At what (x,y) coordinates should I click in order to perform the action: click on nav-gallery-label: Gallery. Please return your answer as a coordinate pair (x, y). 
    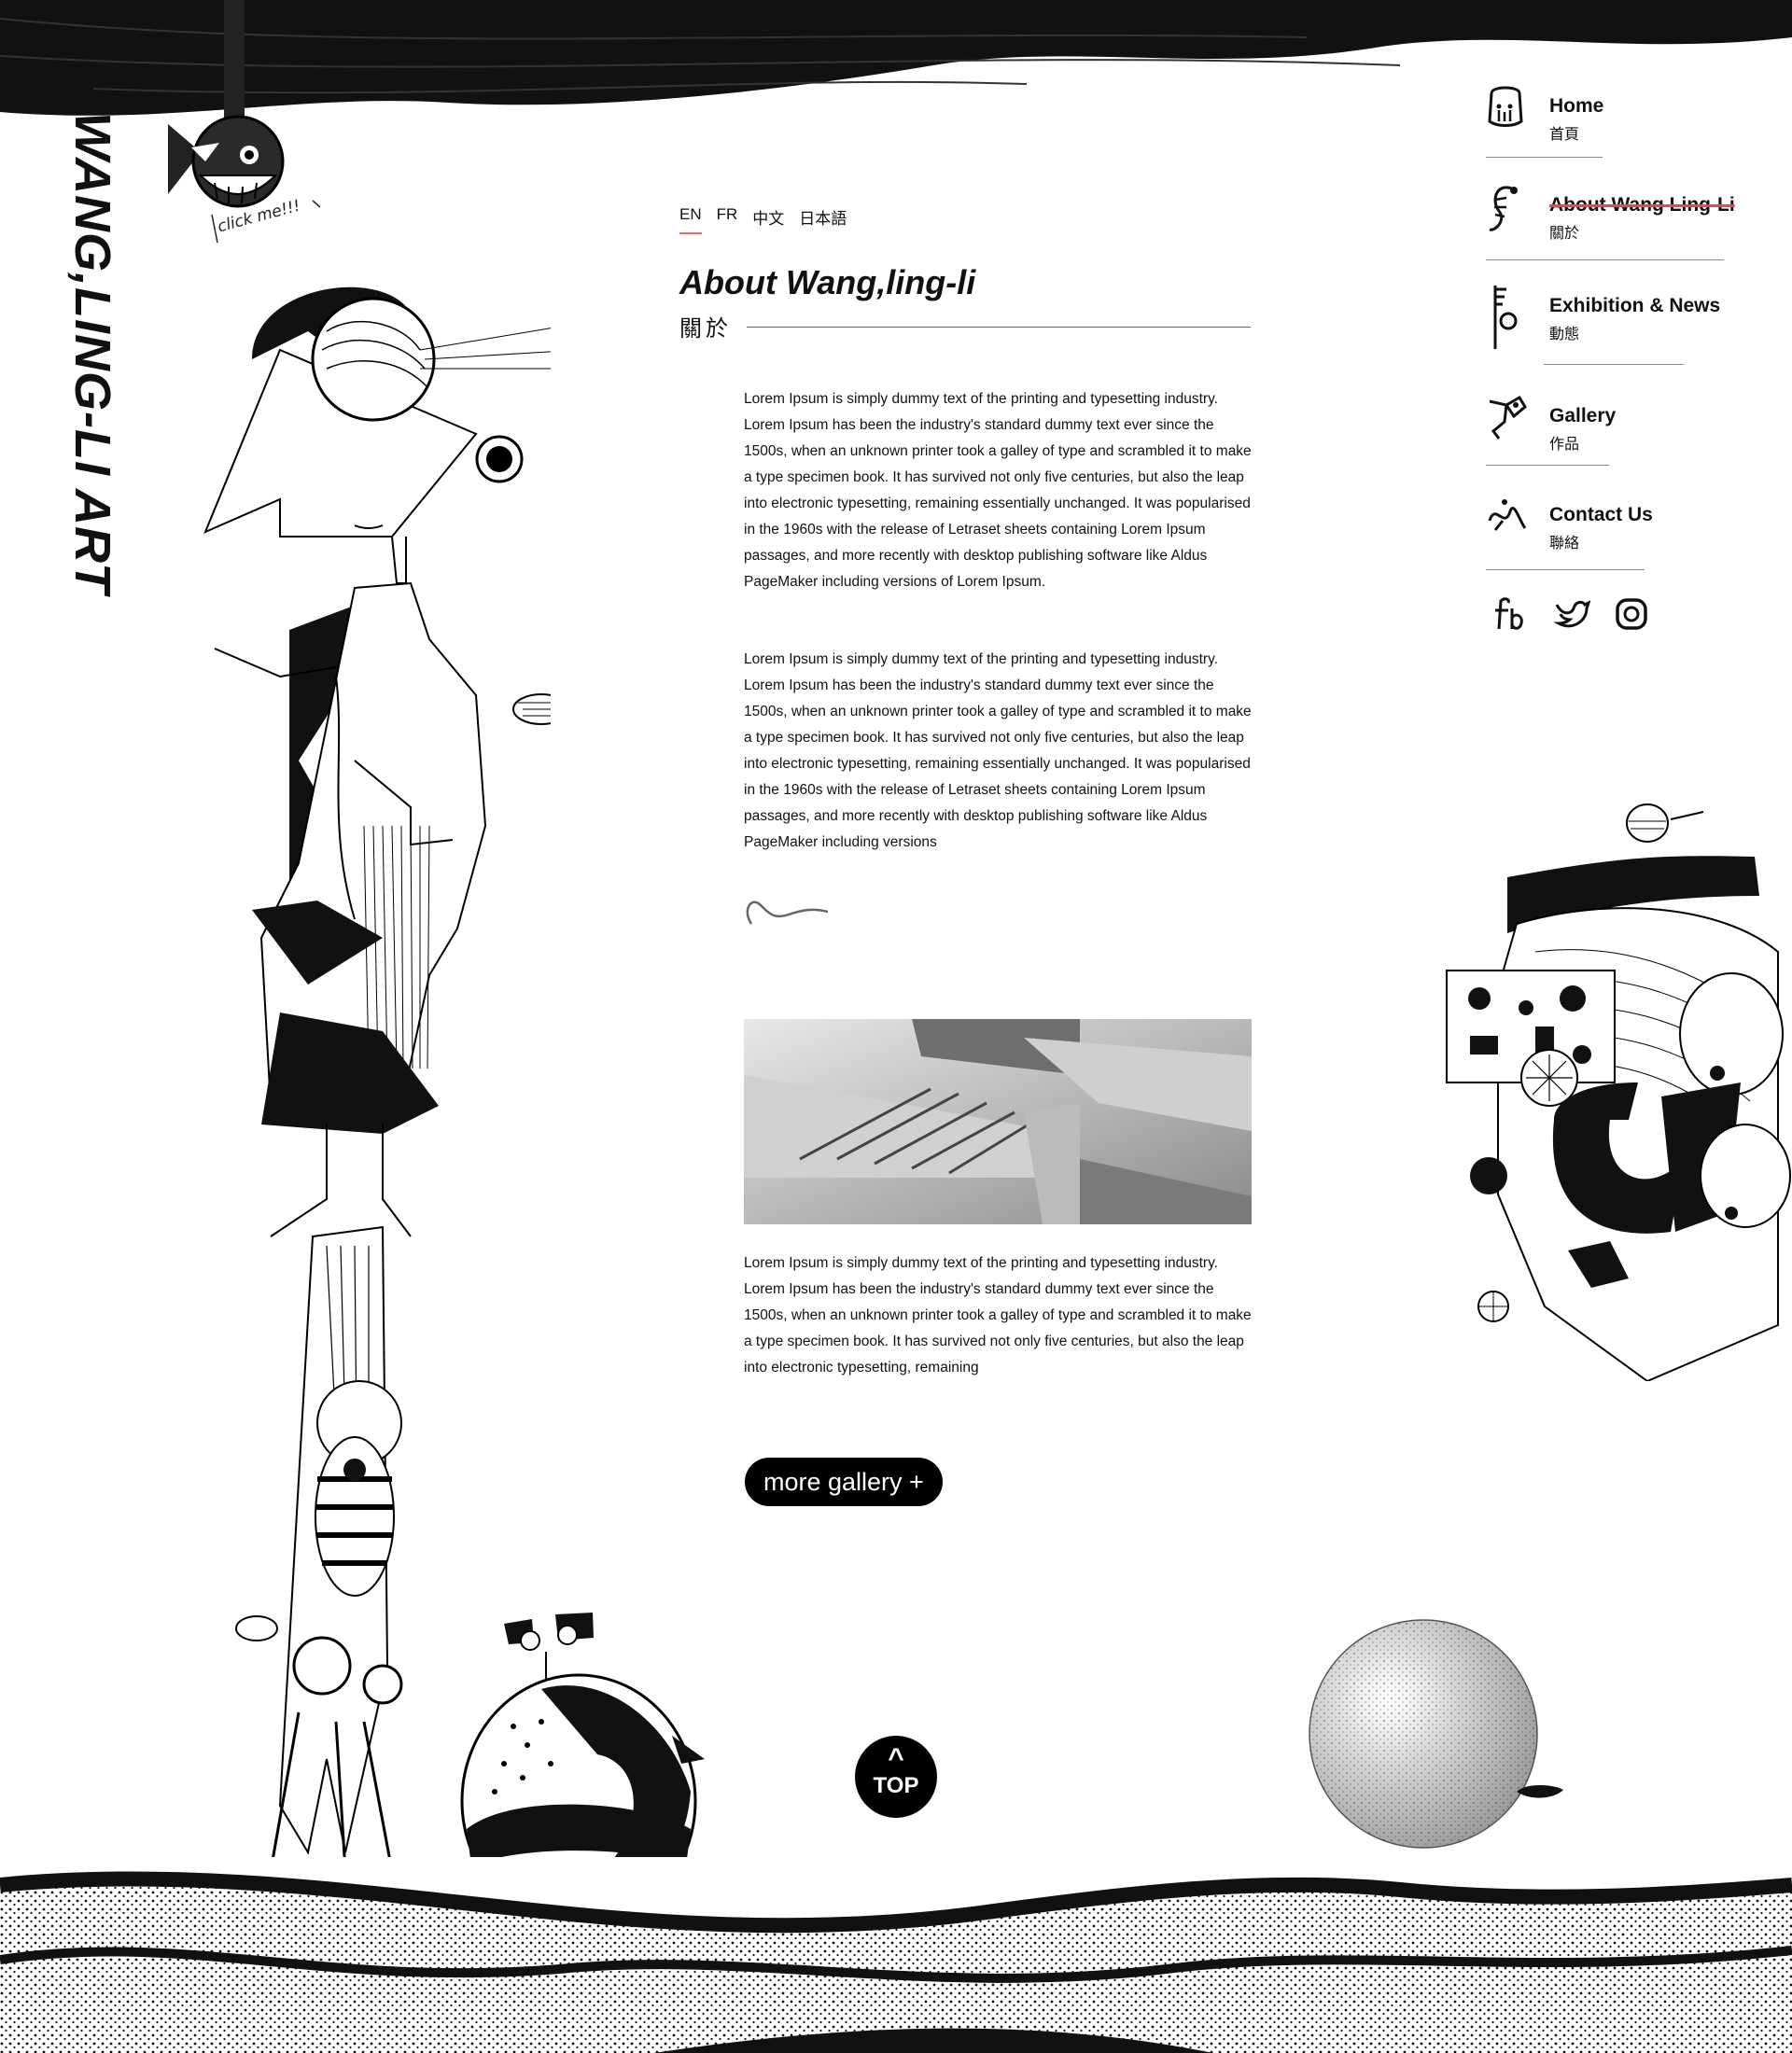
    Looking at the image, I should click on (1583, 415).